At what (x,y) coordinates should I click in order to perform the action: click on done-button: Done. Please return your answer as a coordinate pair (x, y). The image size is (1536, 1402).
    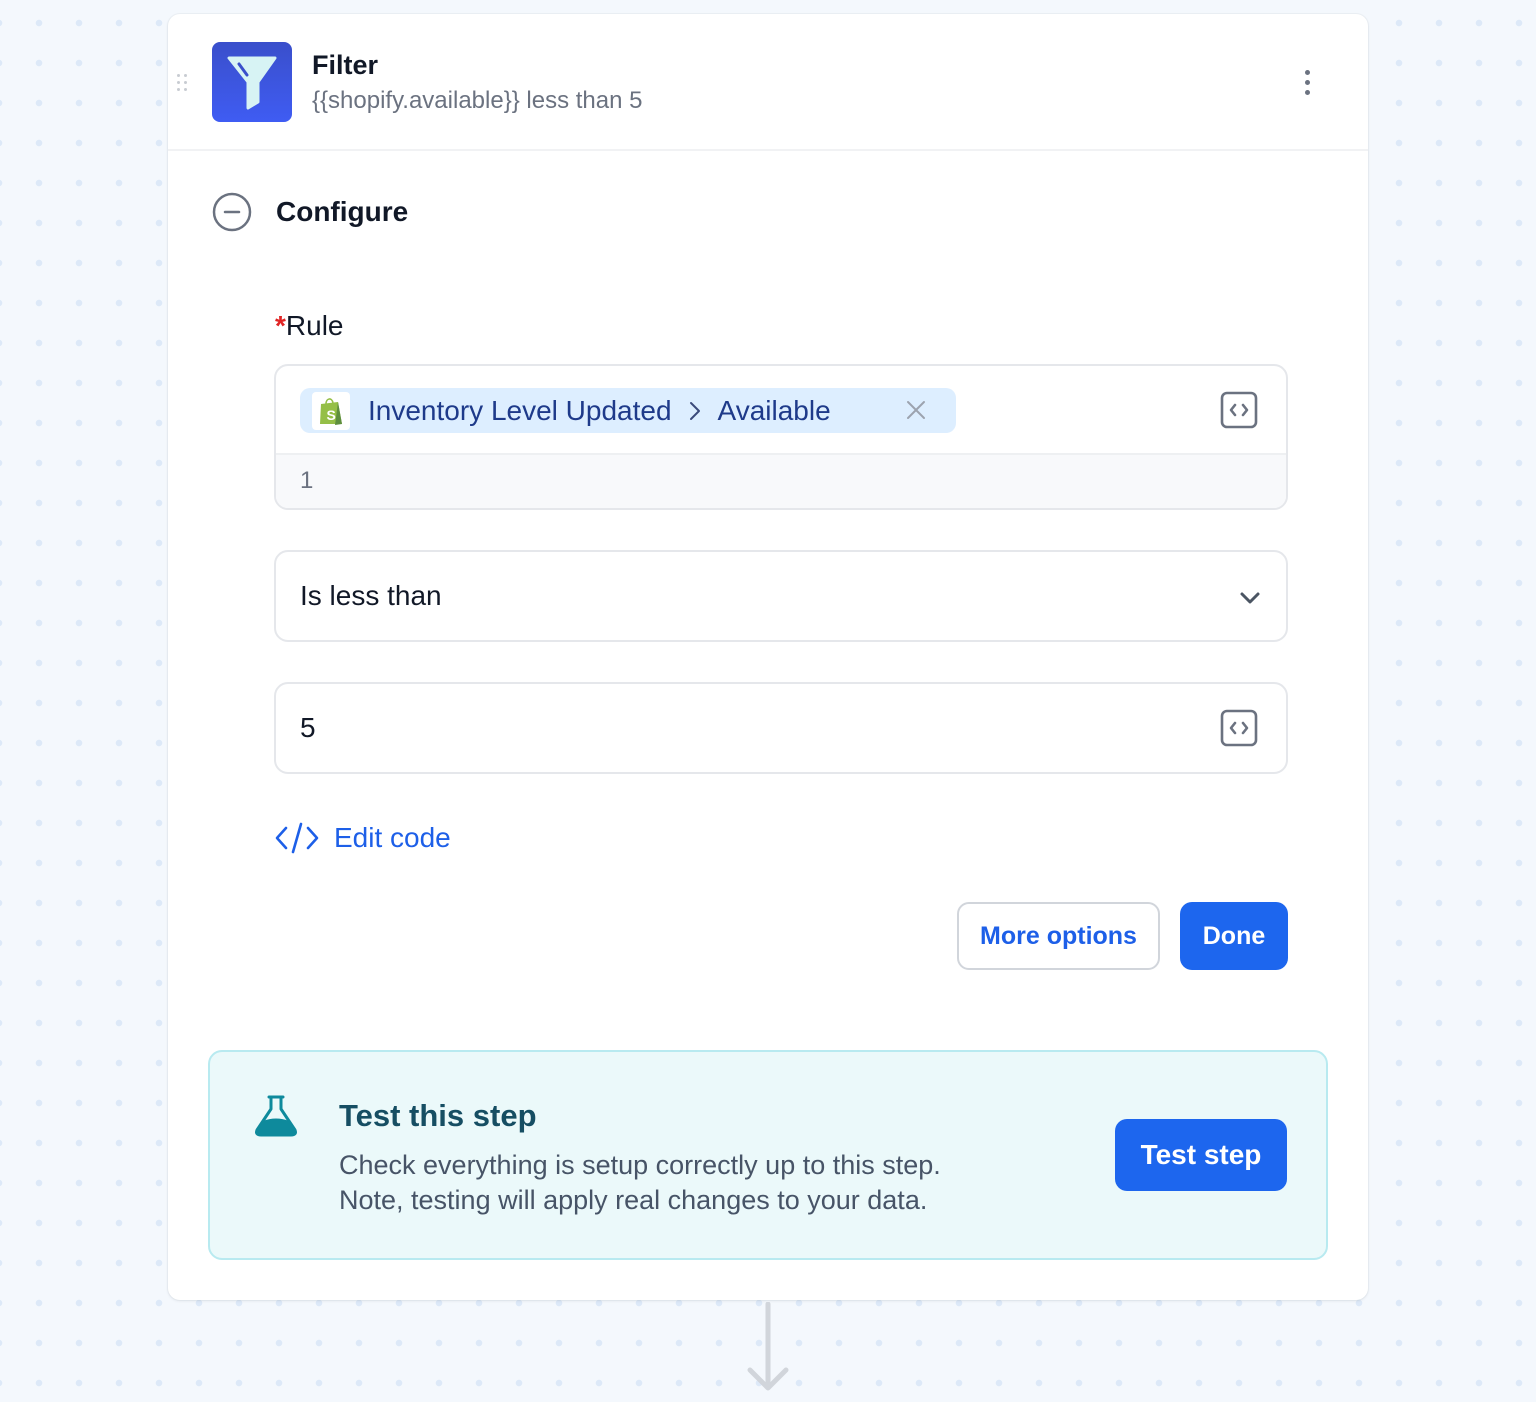
    Looking at the image, I should click on (1234, 936).